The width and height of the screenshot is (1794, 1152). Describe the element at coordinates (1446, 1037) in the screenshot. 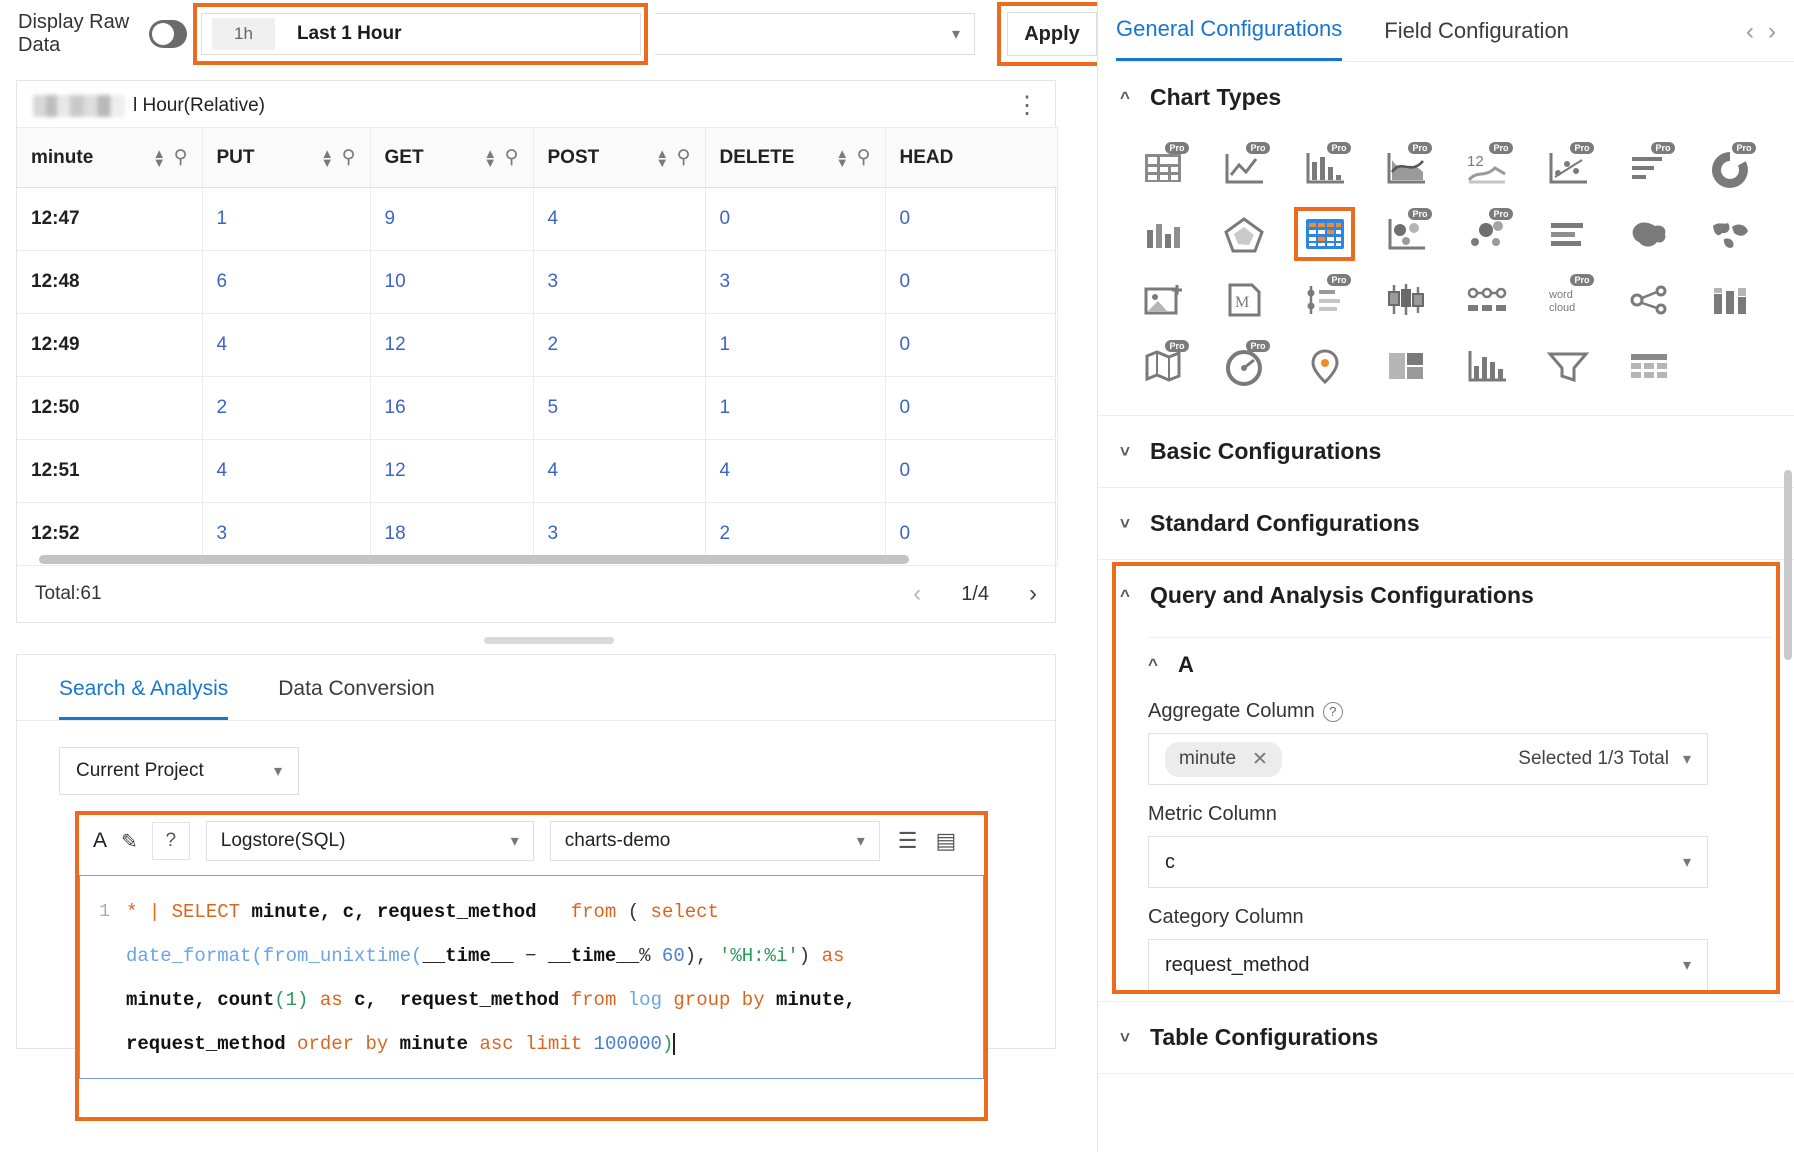

I see `section-header-table-configurations: ˅ Table Configurations` at that location.